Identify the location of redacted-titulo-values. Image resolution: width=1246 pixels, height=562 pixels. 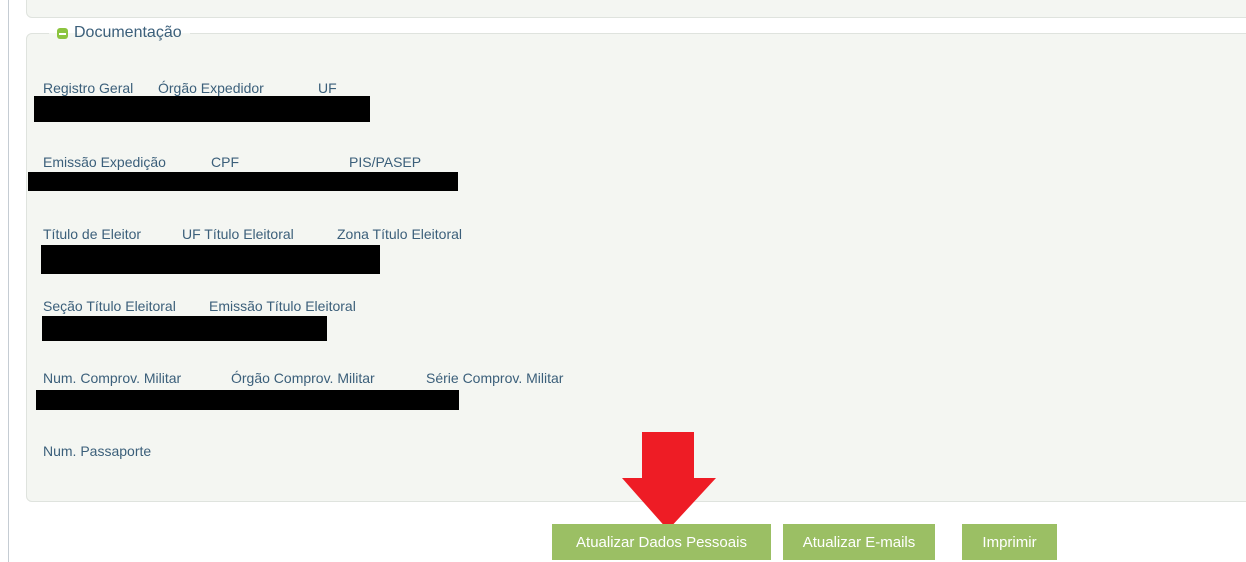
(210, 259).